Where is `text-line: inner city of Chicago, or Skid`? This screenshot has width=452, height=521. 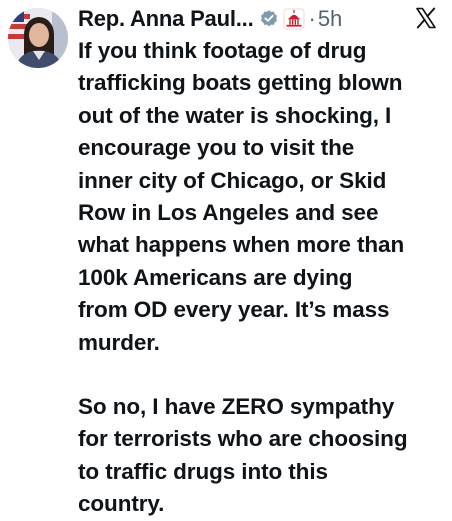
text-line: inner city of Chicago, or Skid is located at coordinates (232, 180).